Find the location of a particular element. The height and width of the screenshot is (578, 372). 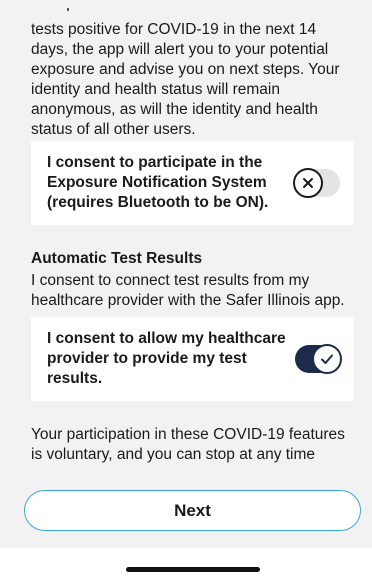

exposure-consent-toggle is located at coordinates (316, 183).